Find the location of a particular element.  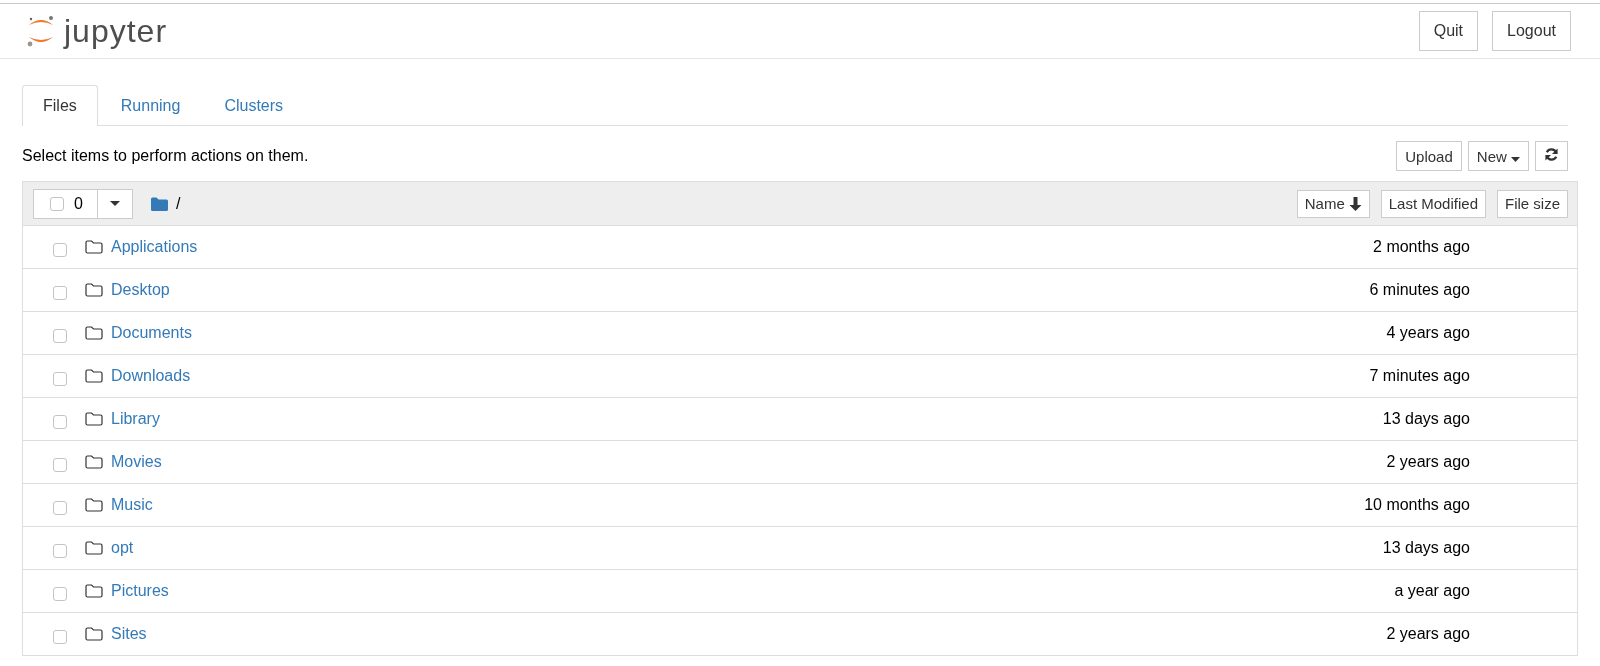

folder-link: Desktop is located at coordinates (140, 289).